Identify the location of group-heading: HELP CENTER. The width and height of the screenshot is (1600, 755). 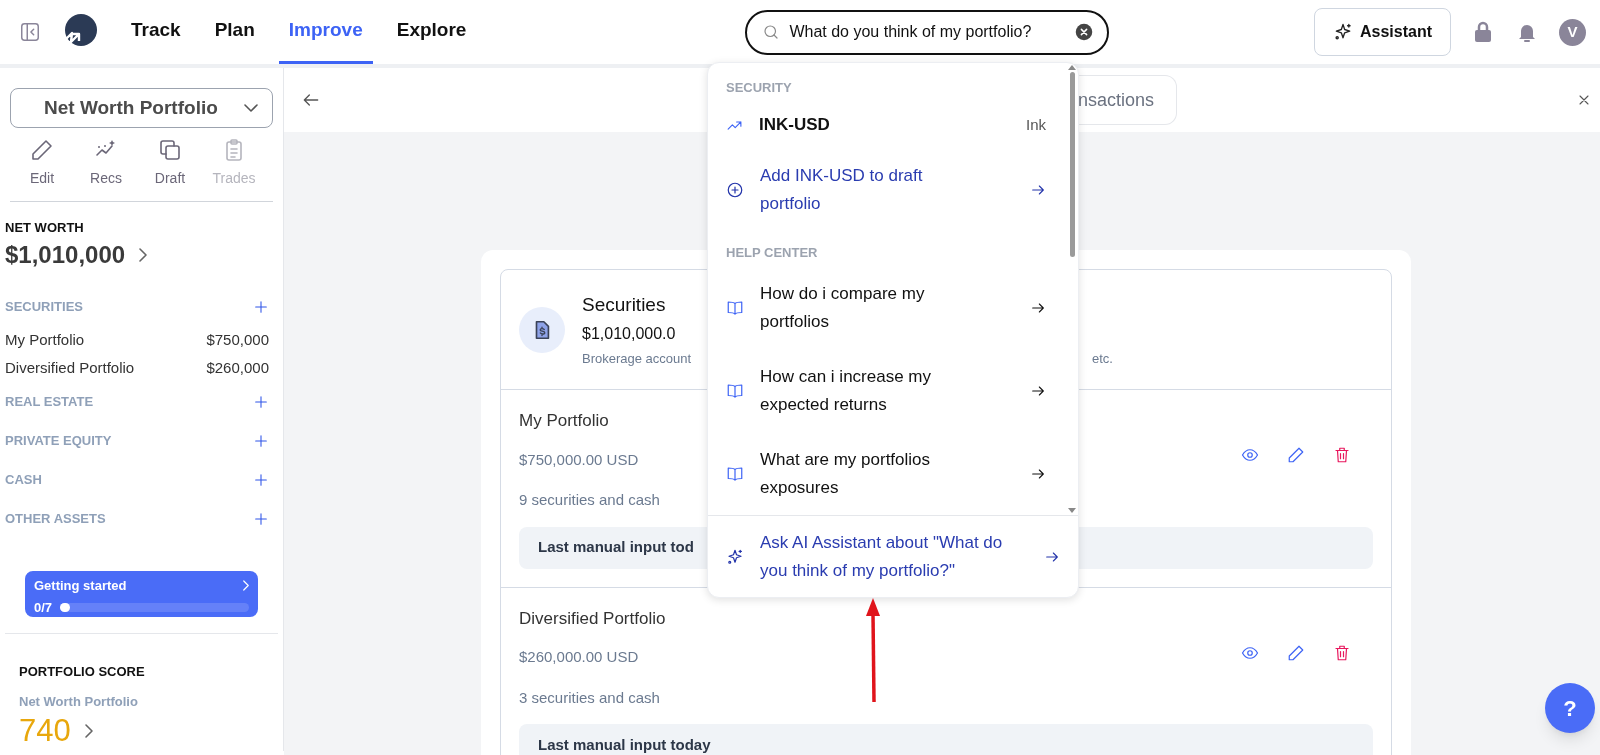
(772, 253).